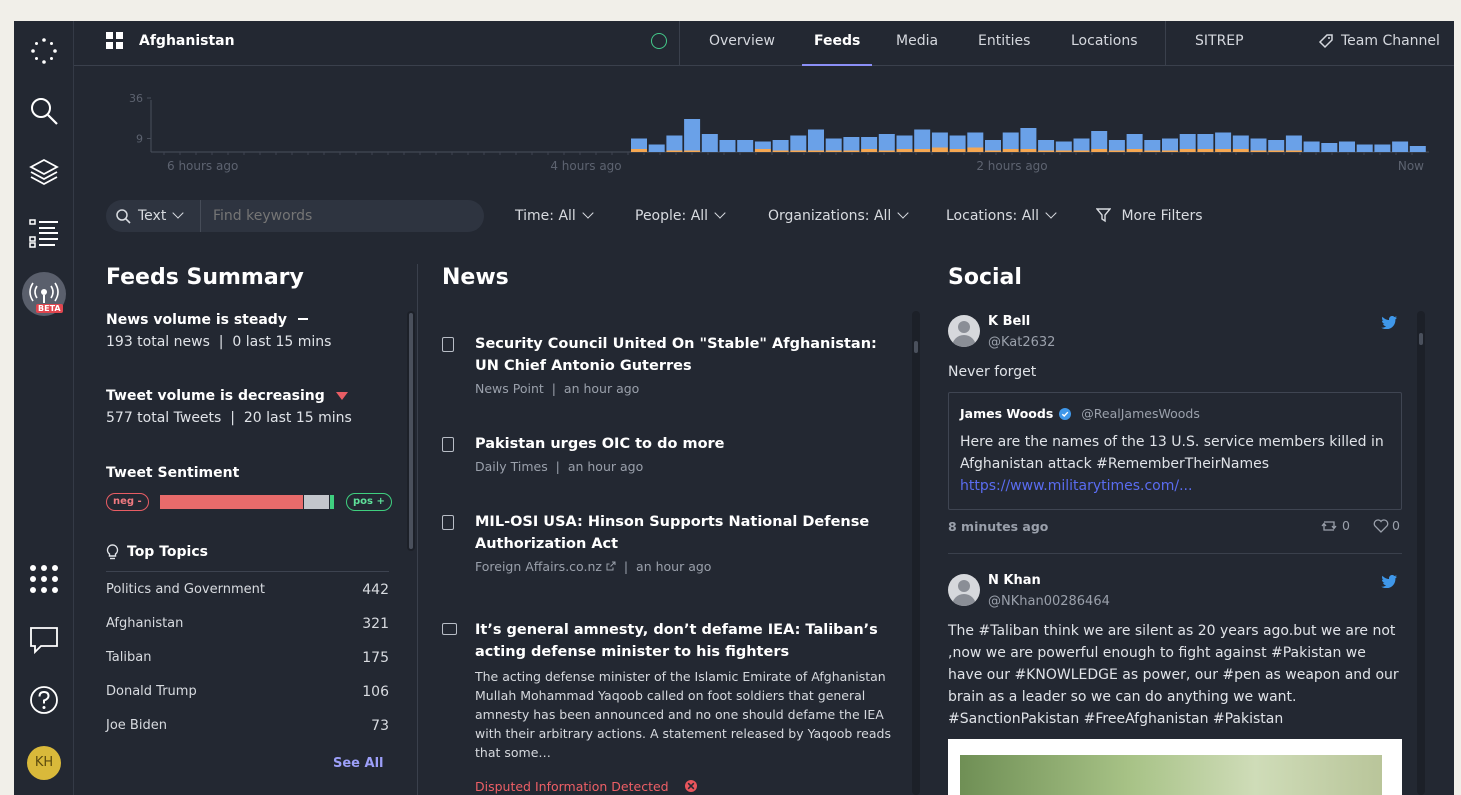 This screenshot has height=795, width=1461. I want to click on tweet-author-name: K Bell, so click(1009, 321).